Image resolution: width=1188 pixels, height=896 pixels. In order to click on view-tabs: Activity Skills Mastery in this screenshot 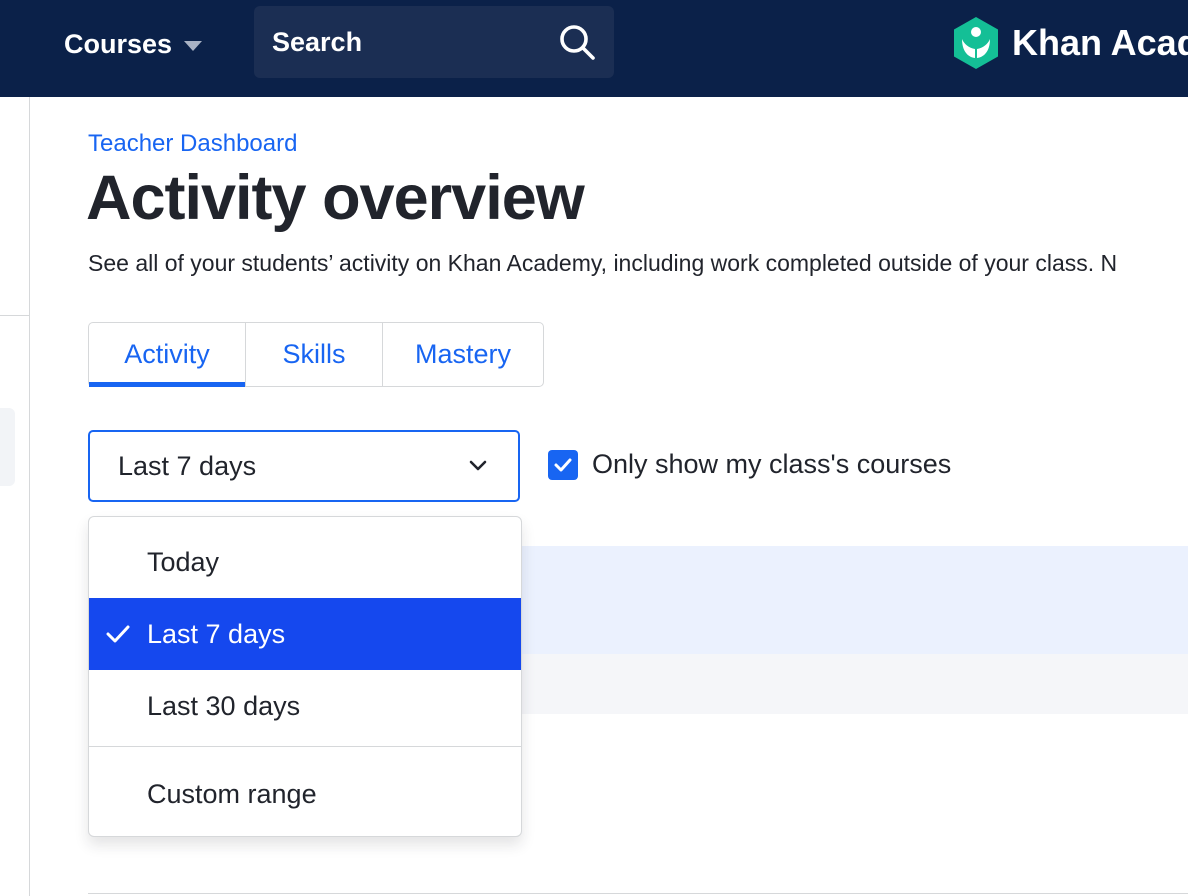, I will do `click(316, 354)`.